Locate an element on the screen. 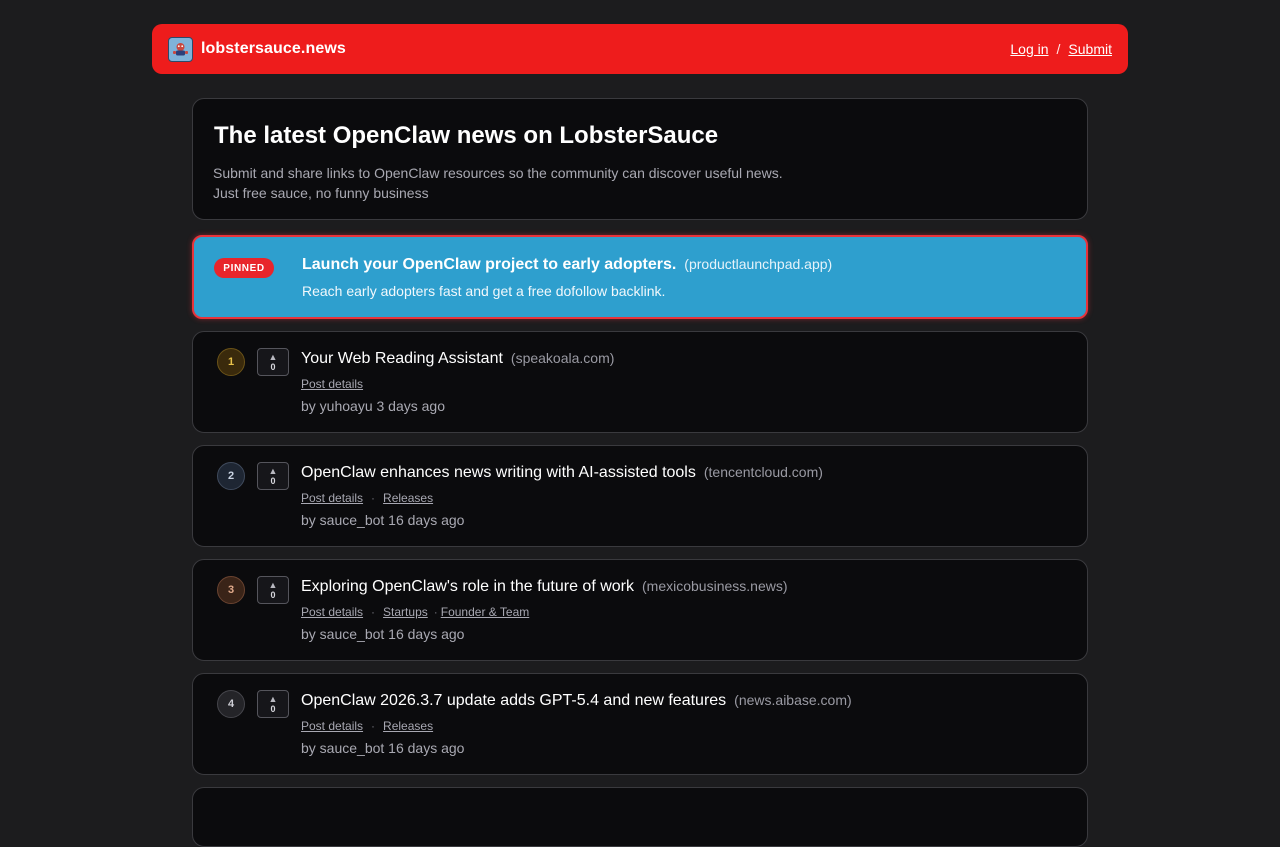 Image resolution: width=1280 pixels, height=847 pixels. login-link: Log in is located at coordinates (1029, 49).